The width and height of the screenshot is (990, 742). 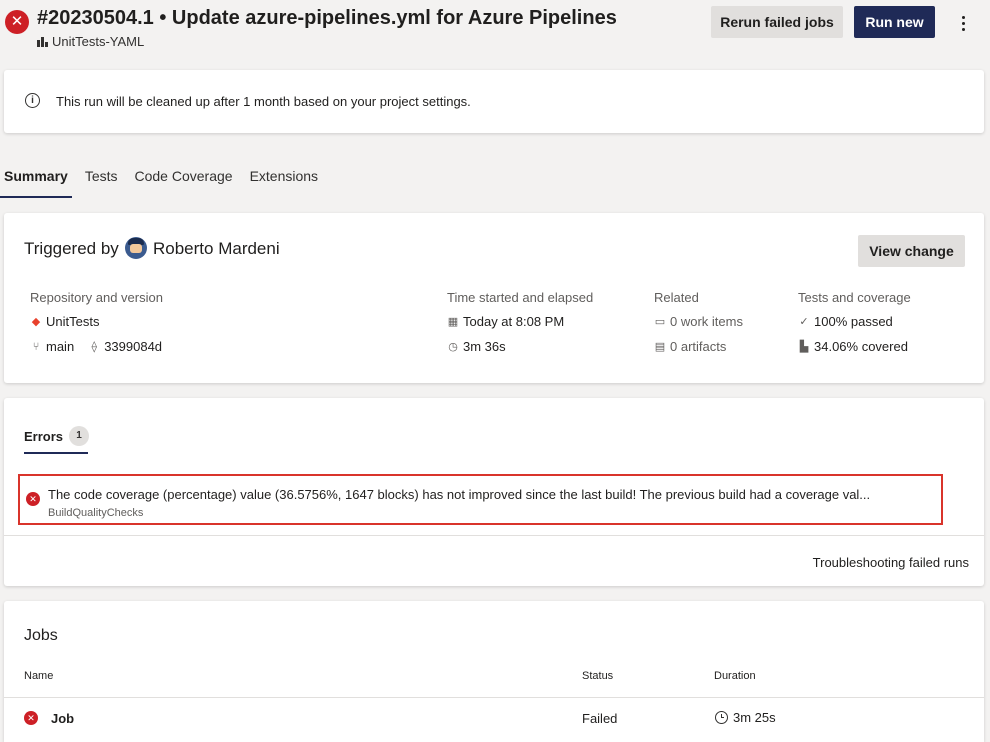 I want to click on clock-icon, so click(x=721, y=717).